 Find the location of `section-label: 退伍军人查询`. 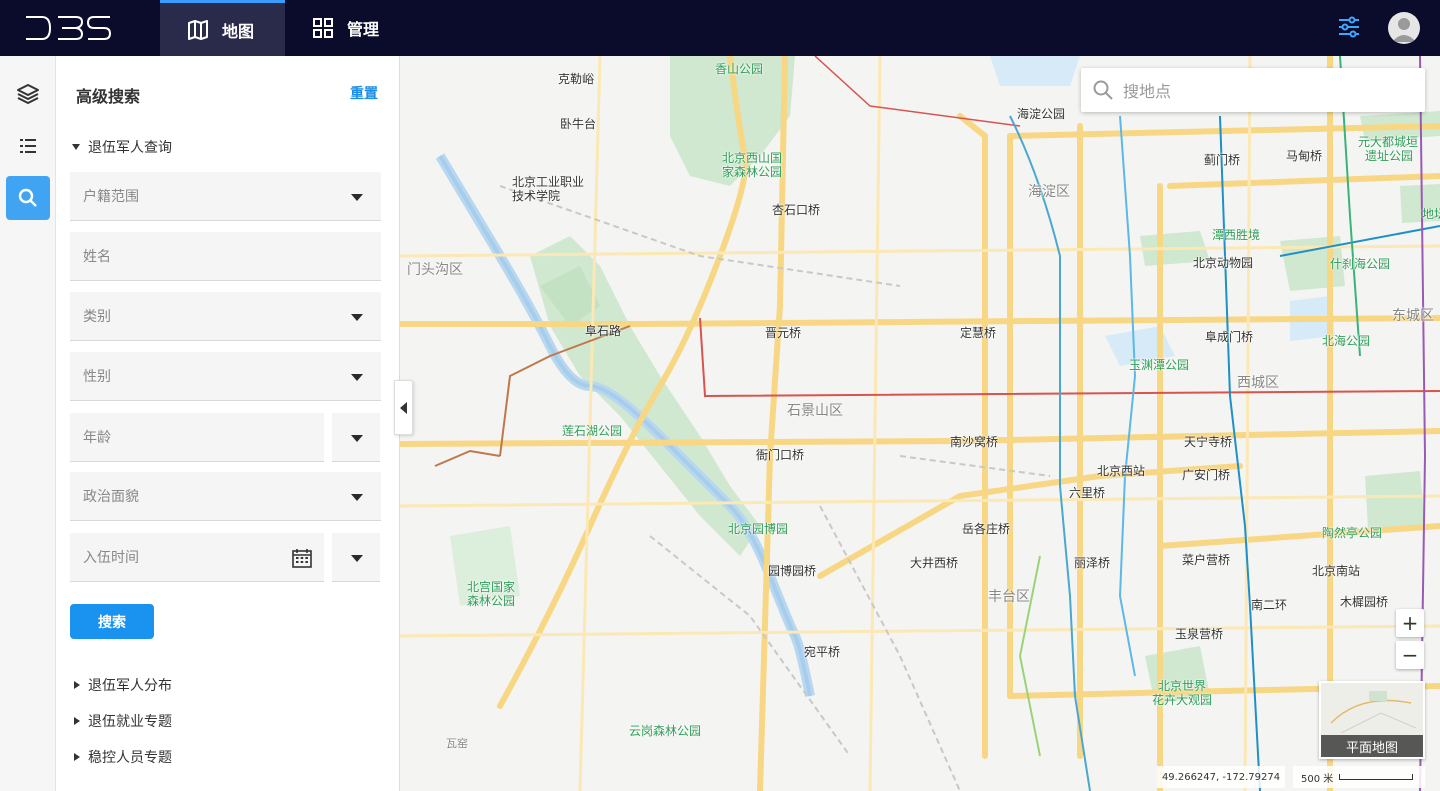

section-label: 退伍军人查询 is located at coordinates (130, 148).